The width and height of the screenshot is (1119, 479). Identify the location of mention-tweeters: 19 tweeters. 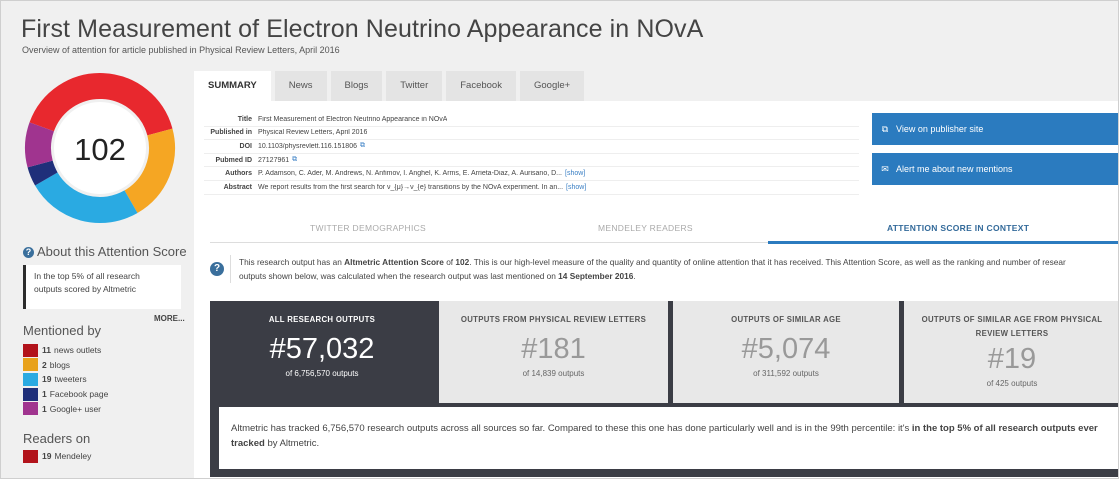
(65, 379).